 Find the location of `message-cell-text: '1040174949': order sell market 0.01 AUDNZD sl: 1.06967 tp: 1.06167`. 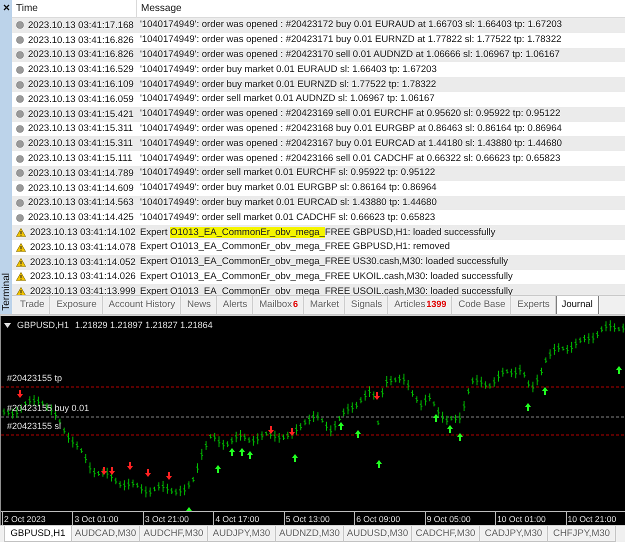

message-cell-text: '1040174949': order sell market 0.01 AUDNZD sl: 1.06967 tp: 1.06167 is located at coordinates (287, 99).